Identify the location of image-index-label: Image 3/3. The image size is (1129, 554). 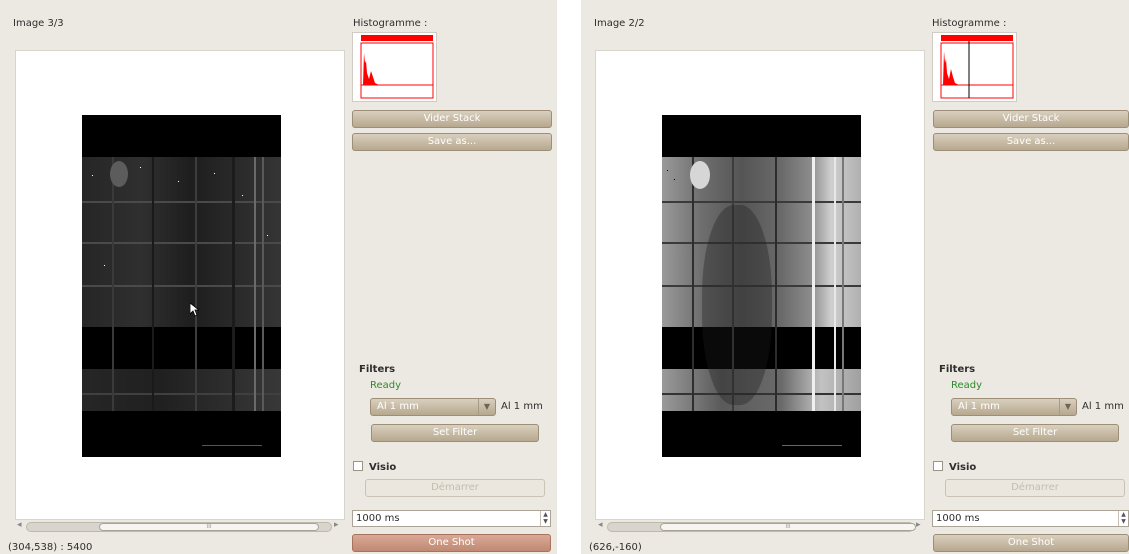
(38, 23).